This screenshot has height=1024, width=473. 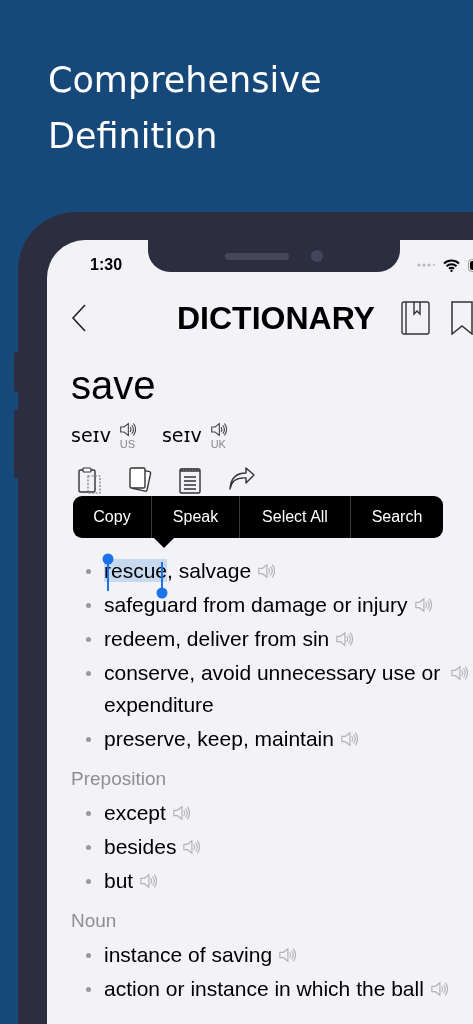 I want to click on definition-text: redeem, deliver from sin, so click(x=217, y=639).